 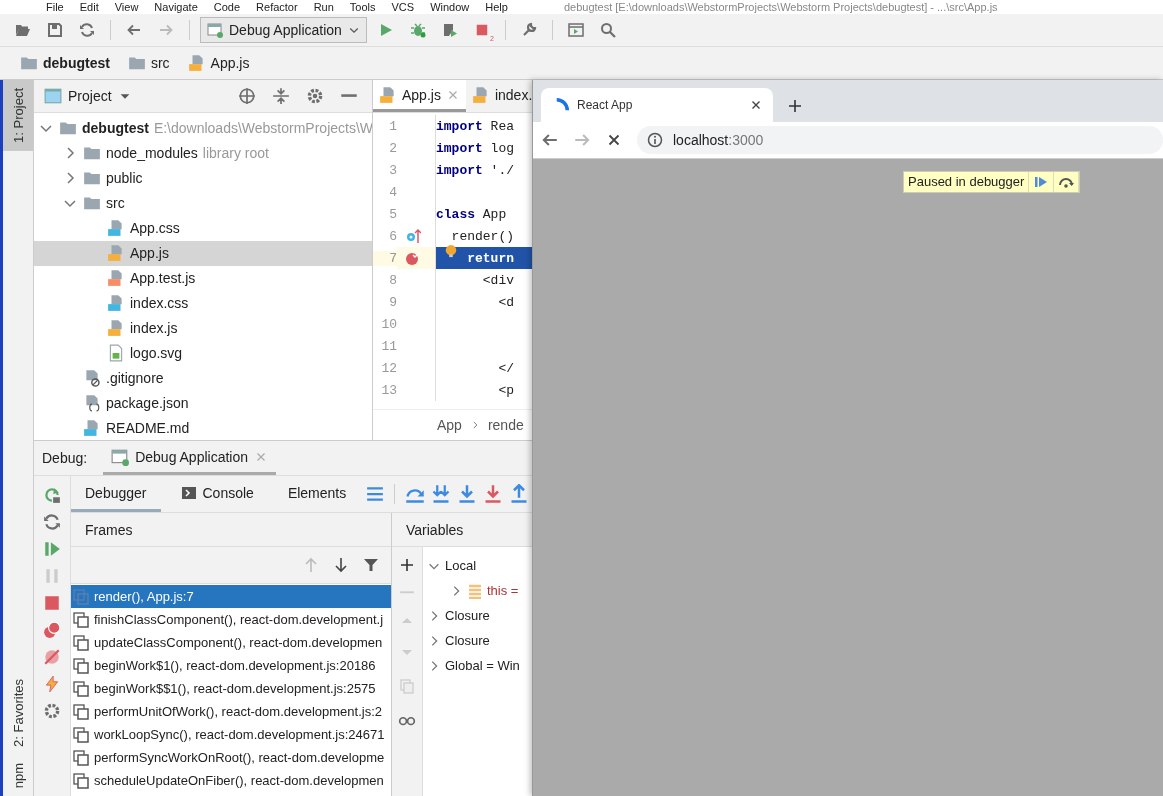 What do you see at coordinates (392, 280) in the screenshot?
I see `line-number: 8` at bounding box center [392, 280].